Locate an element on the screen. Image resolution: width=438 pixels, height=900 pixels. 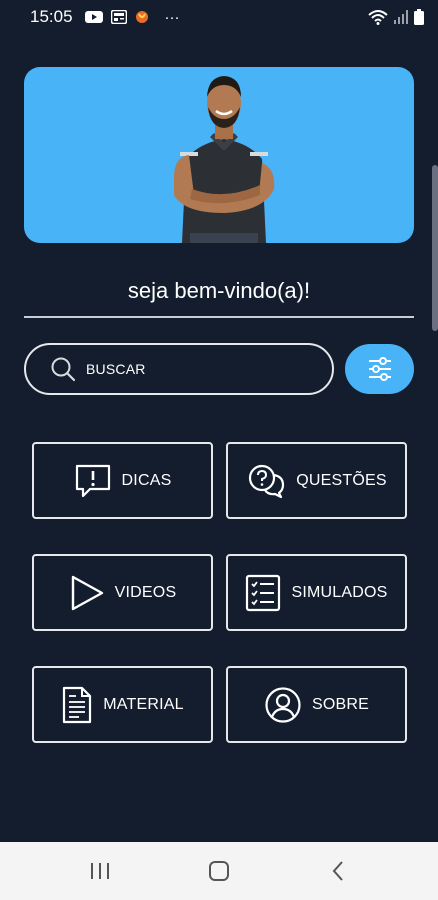
search-placeholder: BUSCAR is located at coordinates (116, 369).